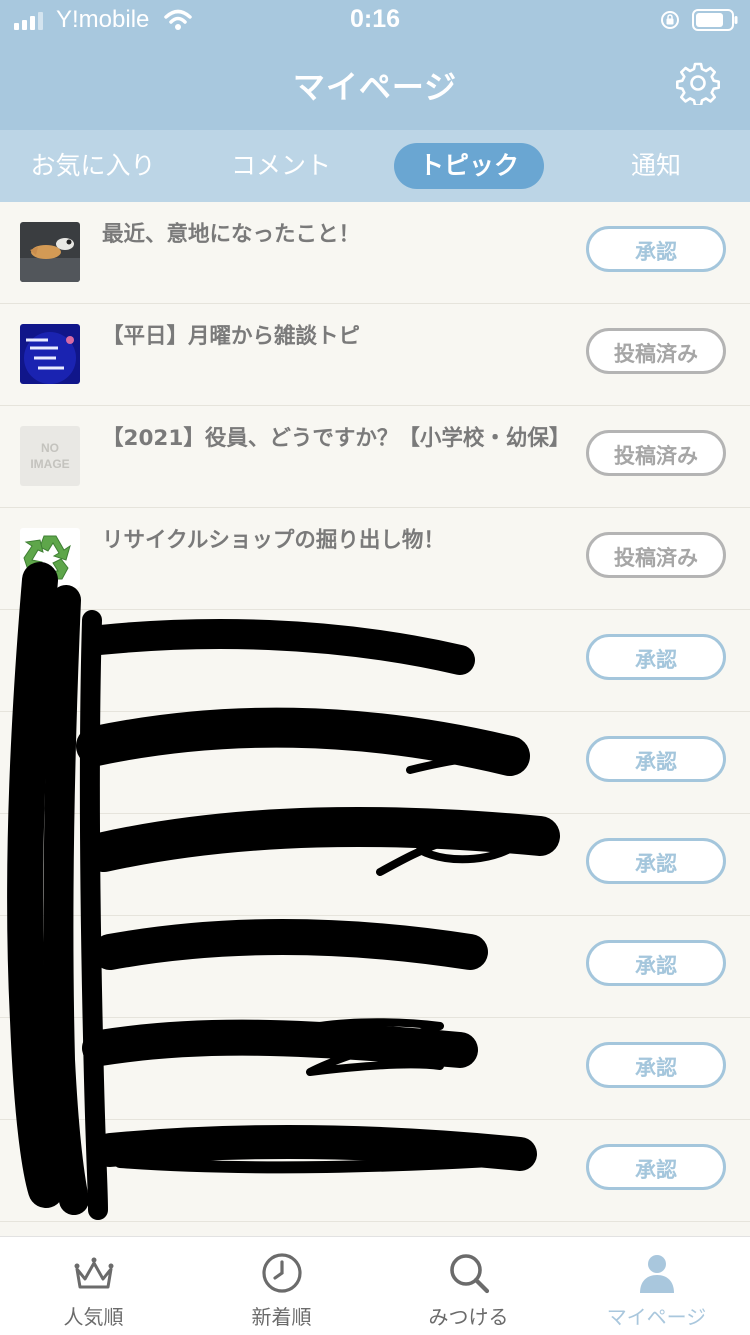  I want to click on nav-label: マイページ, so click(656, 1317).